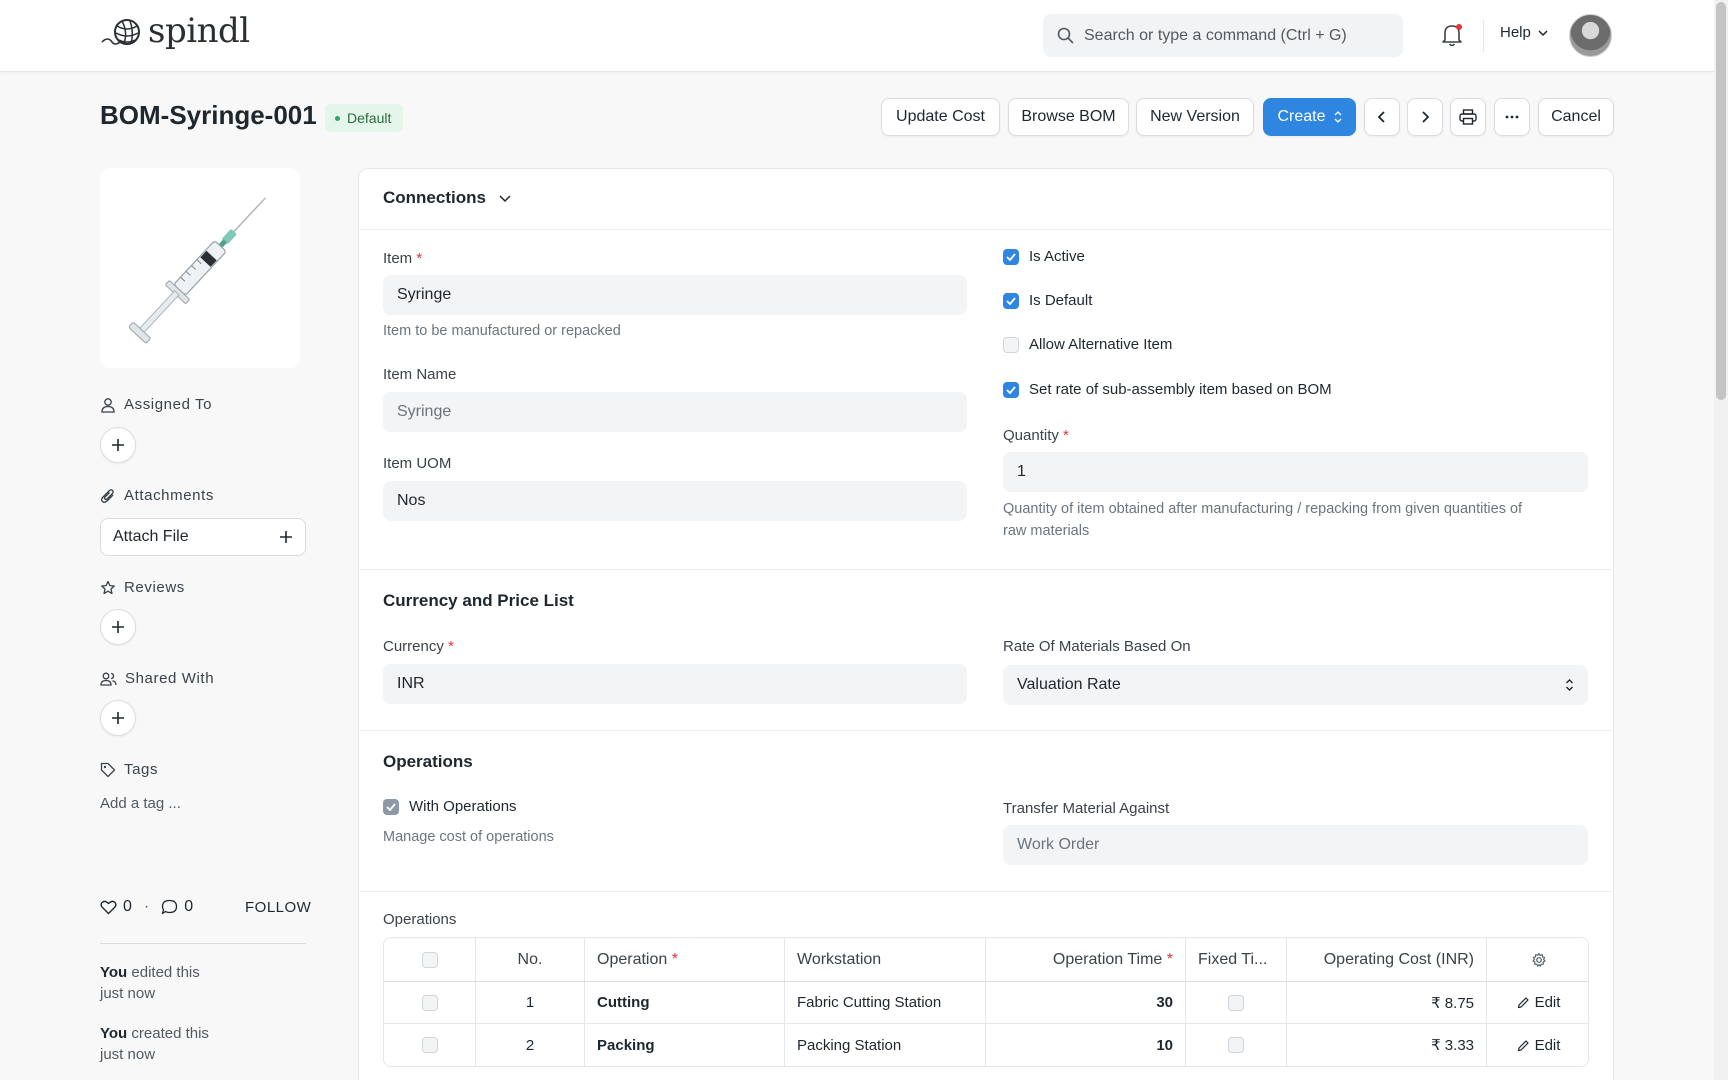  I want to click on create-button: Create, so click(1309, 117).